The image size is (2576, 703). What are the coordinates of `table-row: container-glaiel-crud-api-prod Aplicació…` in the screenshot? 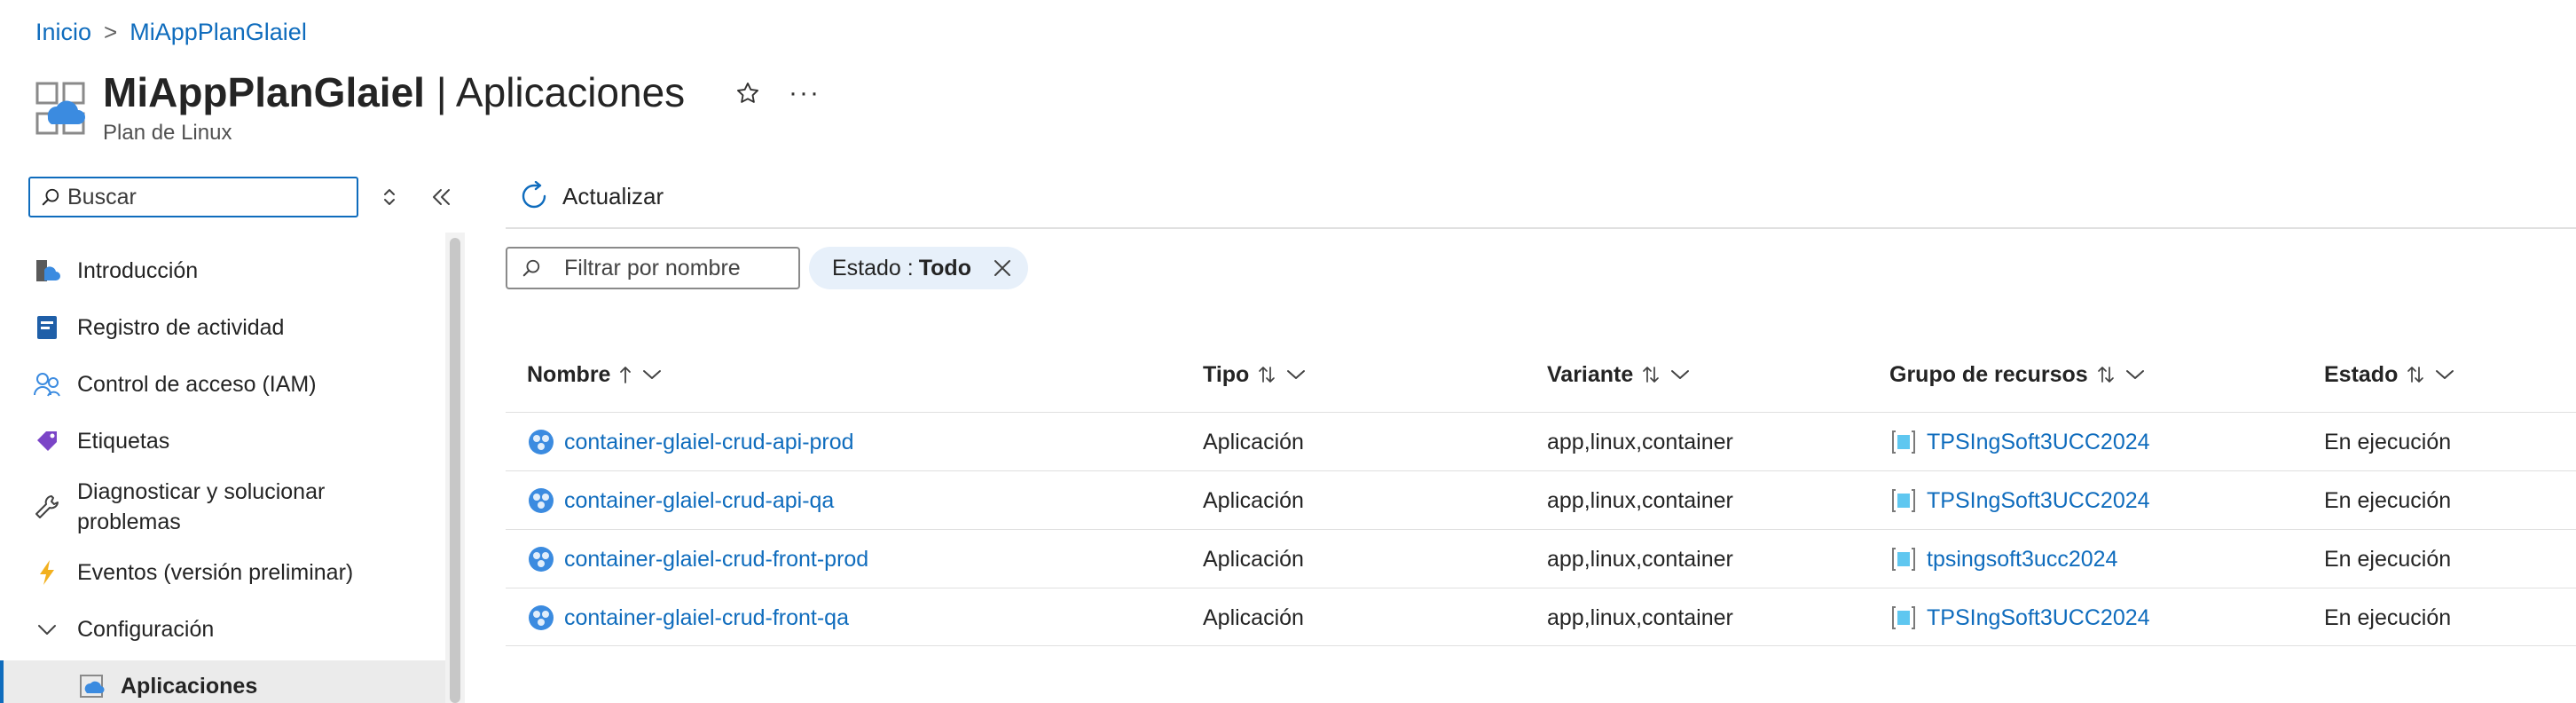 It's located at (1541, 441).